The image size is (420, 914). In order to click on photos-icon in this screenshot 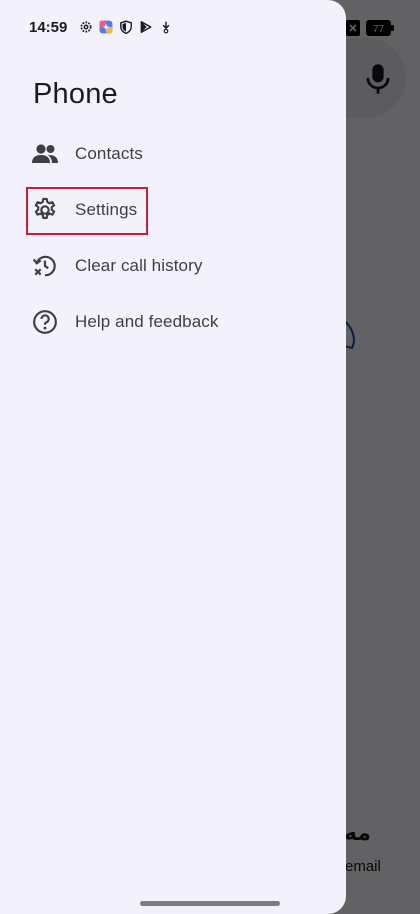, I will do `click(106, 27)`.